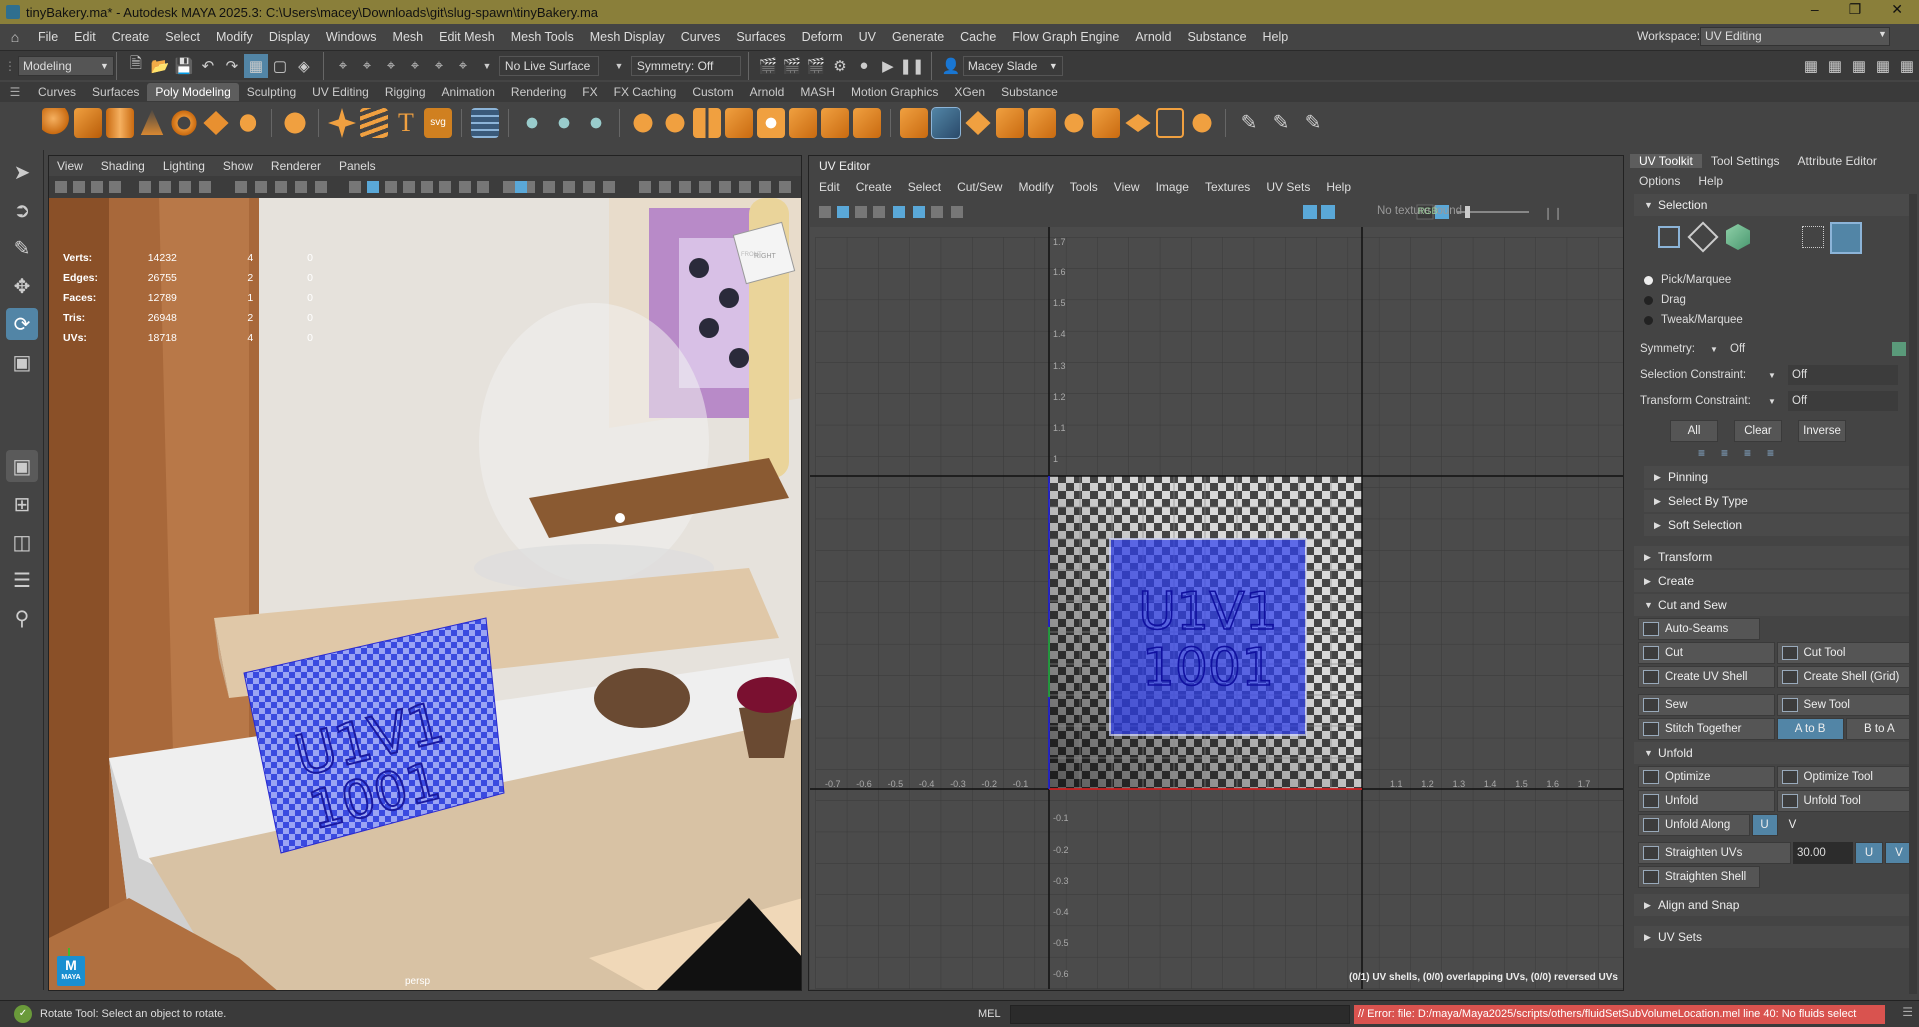  What do you see at coordinates (701, 37) in the screenshot?
I see `menu-curves: Curves` at bounding box center [701, 37].